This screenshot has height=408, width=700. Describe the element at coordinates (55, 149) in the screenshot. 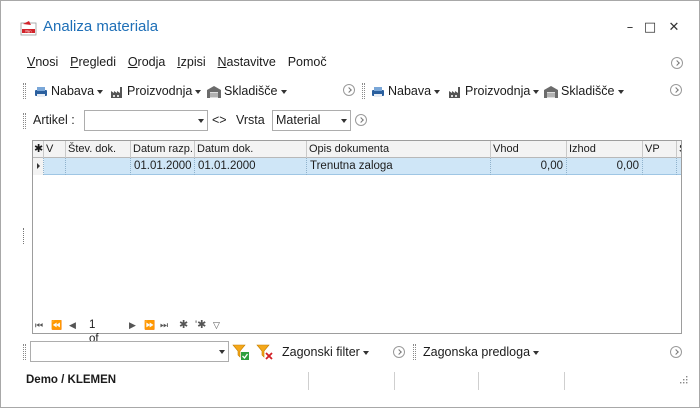

I see `header-v: V` at that location.